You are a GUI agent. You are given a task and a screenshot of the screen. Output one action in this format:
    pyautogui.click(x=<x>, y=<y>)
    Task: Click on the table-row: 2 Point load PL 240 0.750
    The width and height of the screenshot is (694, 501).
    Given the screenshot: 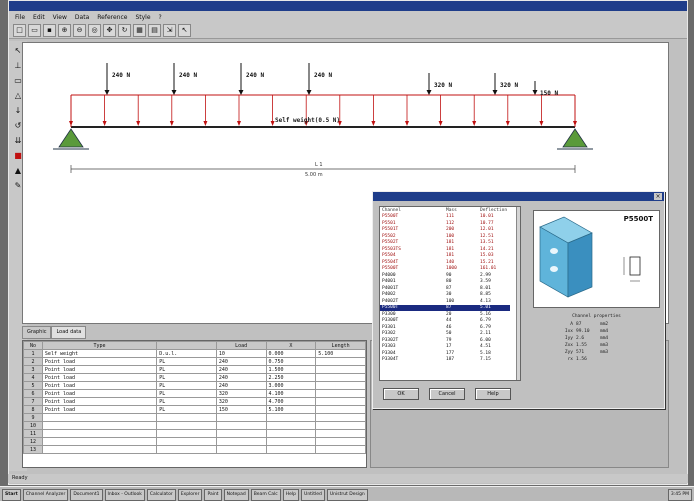 What is the action you would take?
    pyautogui.click(x=194, y=361)
    